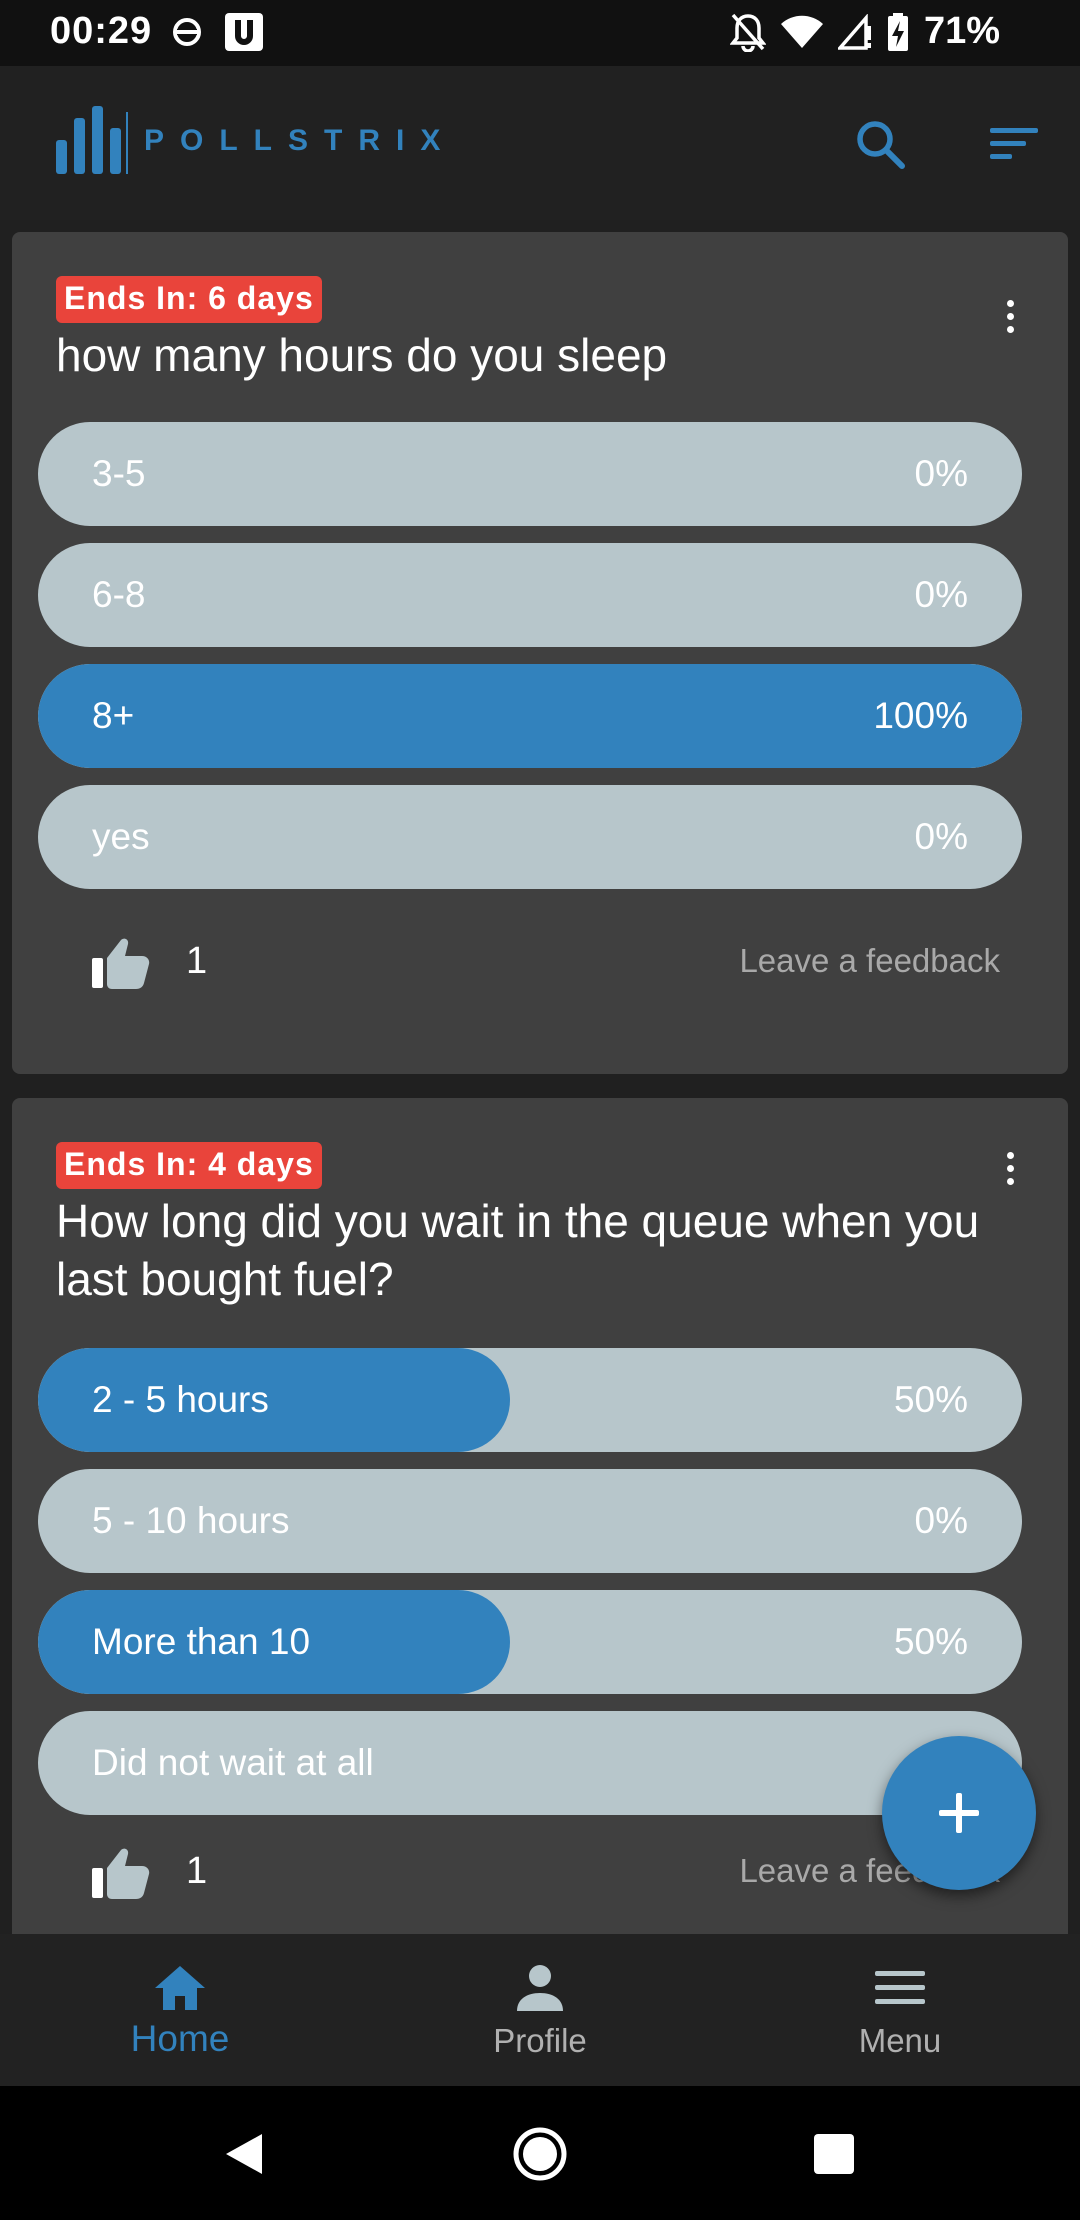  Describe the element at coordinates (300, 140) in the screenshot. I see `app-name: POLLSTRIX` at that location.